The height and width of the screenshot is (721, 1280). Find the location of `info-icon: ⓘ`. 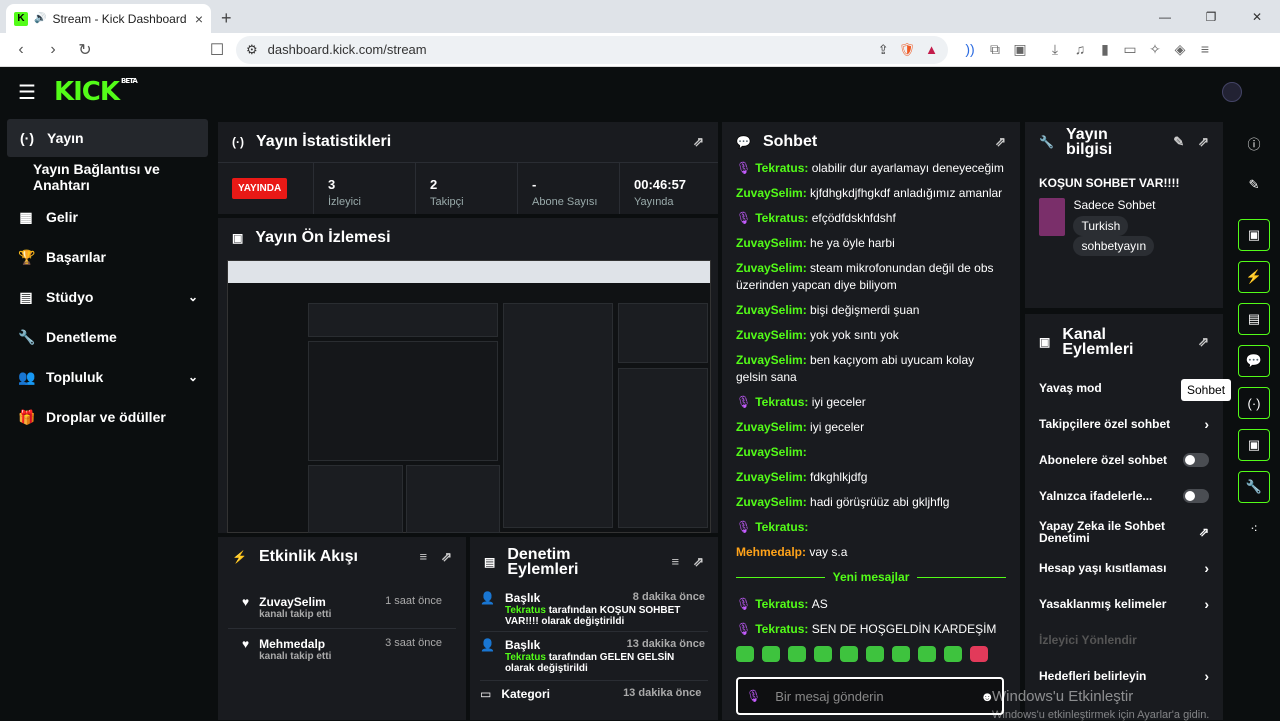

info-icon: ⓘ is located at coordinates (1254, 143).